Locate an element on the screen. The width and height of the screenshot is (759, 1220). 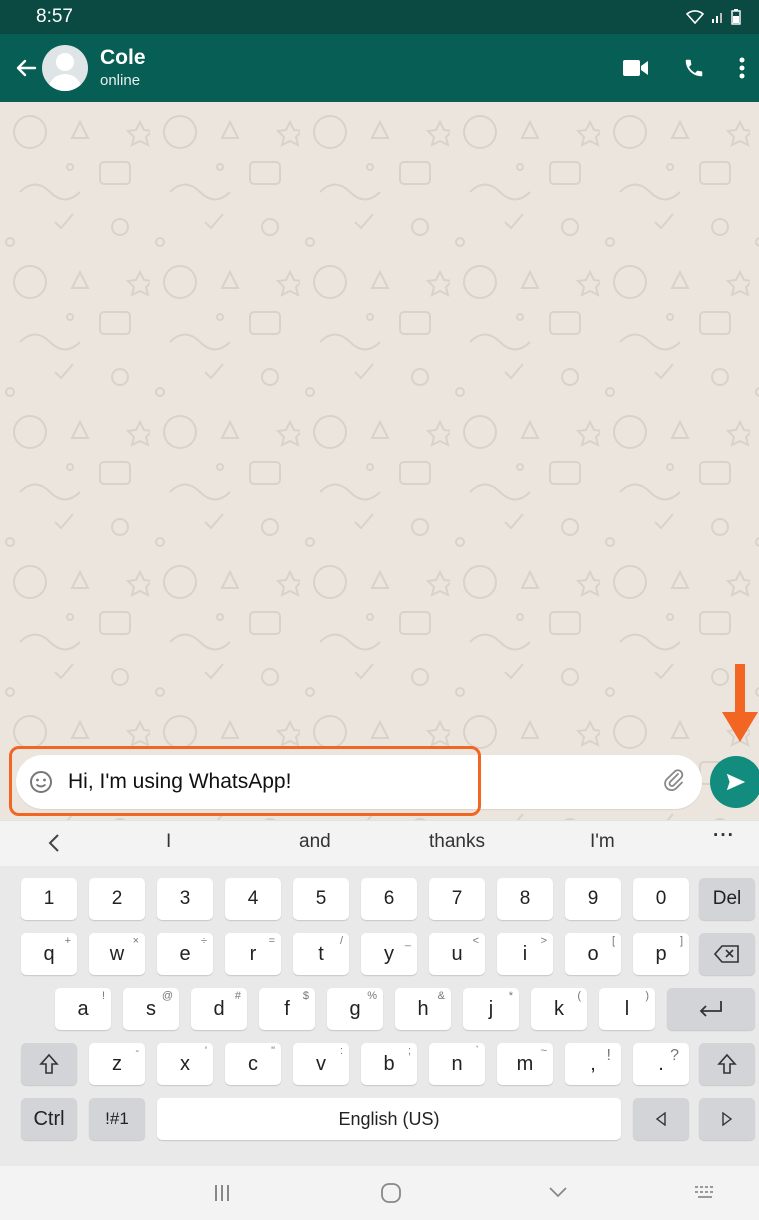
contact-info: Cole online is located at coordinates (123, 68).